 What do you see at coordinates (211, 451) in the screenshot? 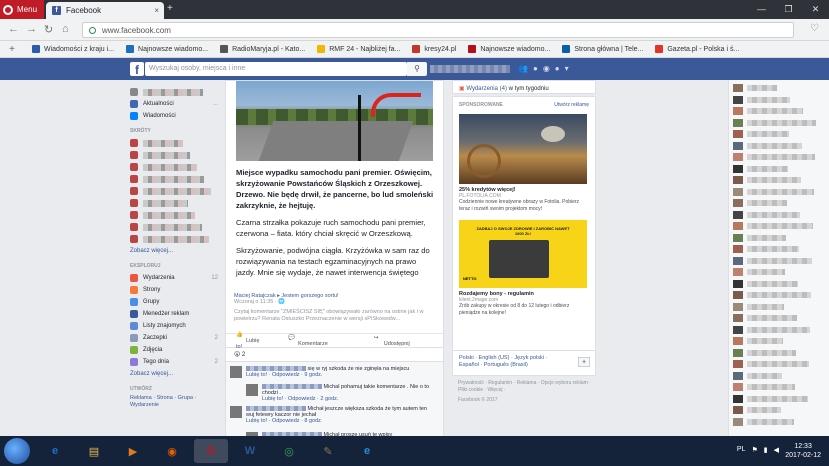
I see `taskbar-opera-icon: O` at bounding box center [211, 451].